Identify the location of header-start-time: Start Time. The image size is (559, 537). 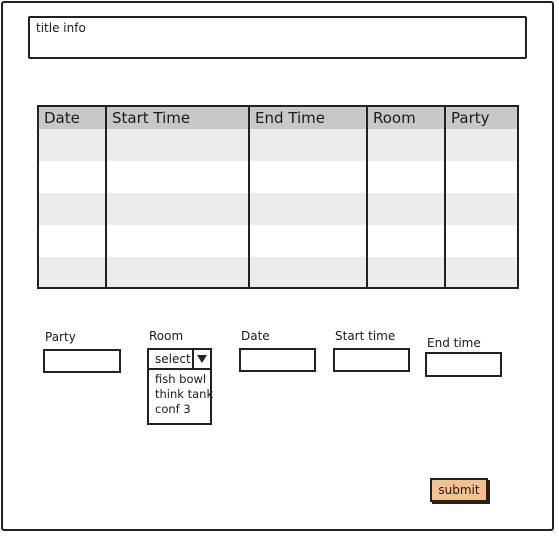
(151, 118).